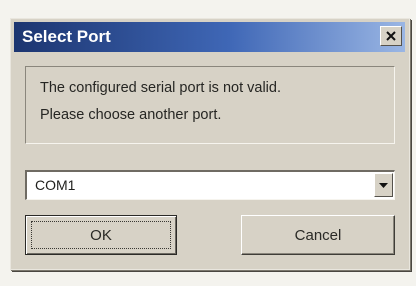 Image resolution: width=416 pixels, height=286 pixels. What do you see at coordinates (209, 37) in the screenshot?
I see `title-bar: Select Port` at bounding box center [209, 37].